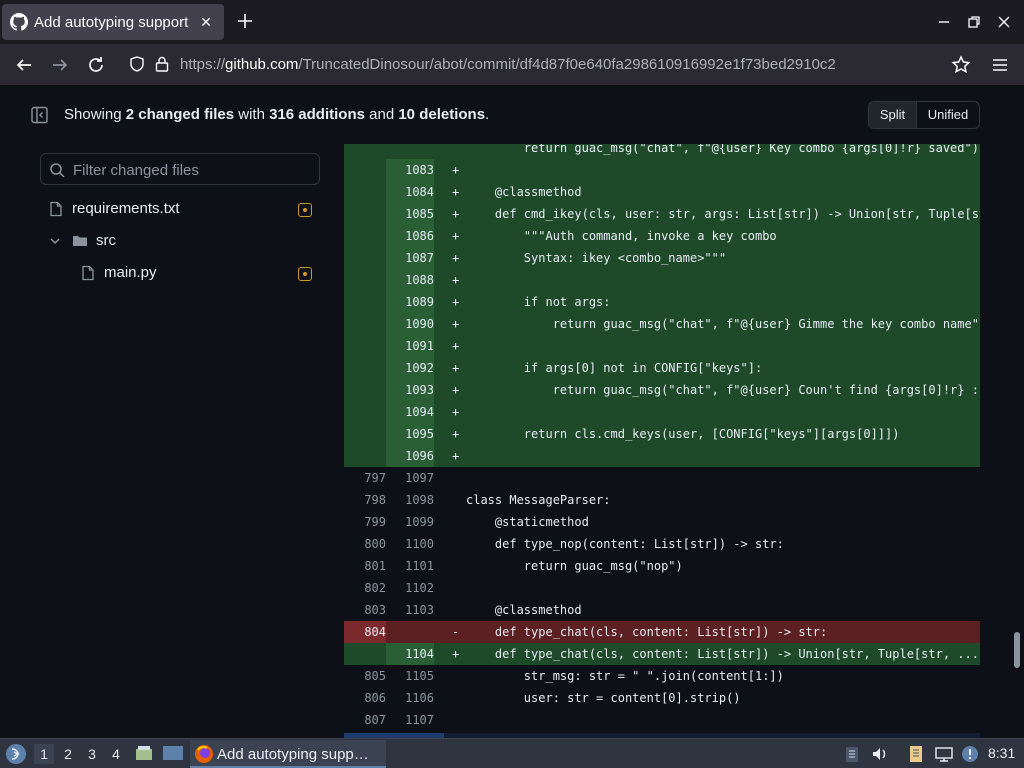  What do you see at coordinates (410, 302) in the screenshot?
I see `new-line-number: 1089` at bounding box center [410, 302].